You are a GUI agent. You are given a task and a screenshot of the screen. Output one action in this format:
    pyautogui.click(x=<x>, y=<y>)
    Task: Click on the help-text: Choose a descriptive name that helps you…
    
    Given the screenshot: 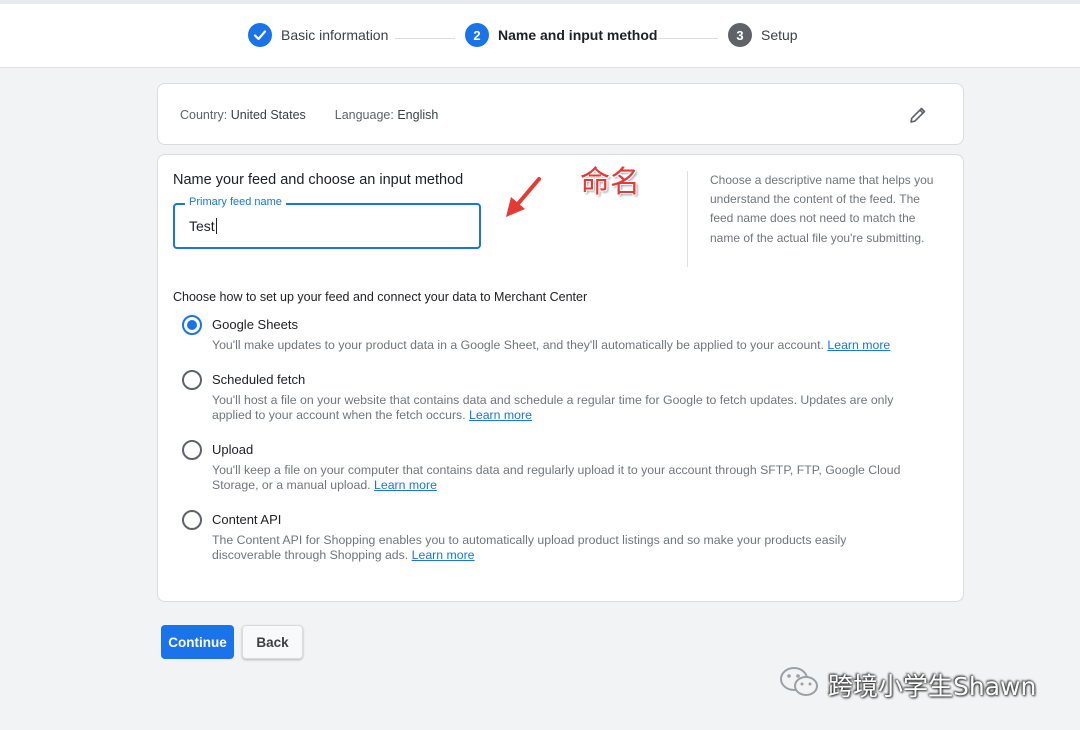 What is the action you would take?
    pyautogui.click(x=822, y=209)
    